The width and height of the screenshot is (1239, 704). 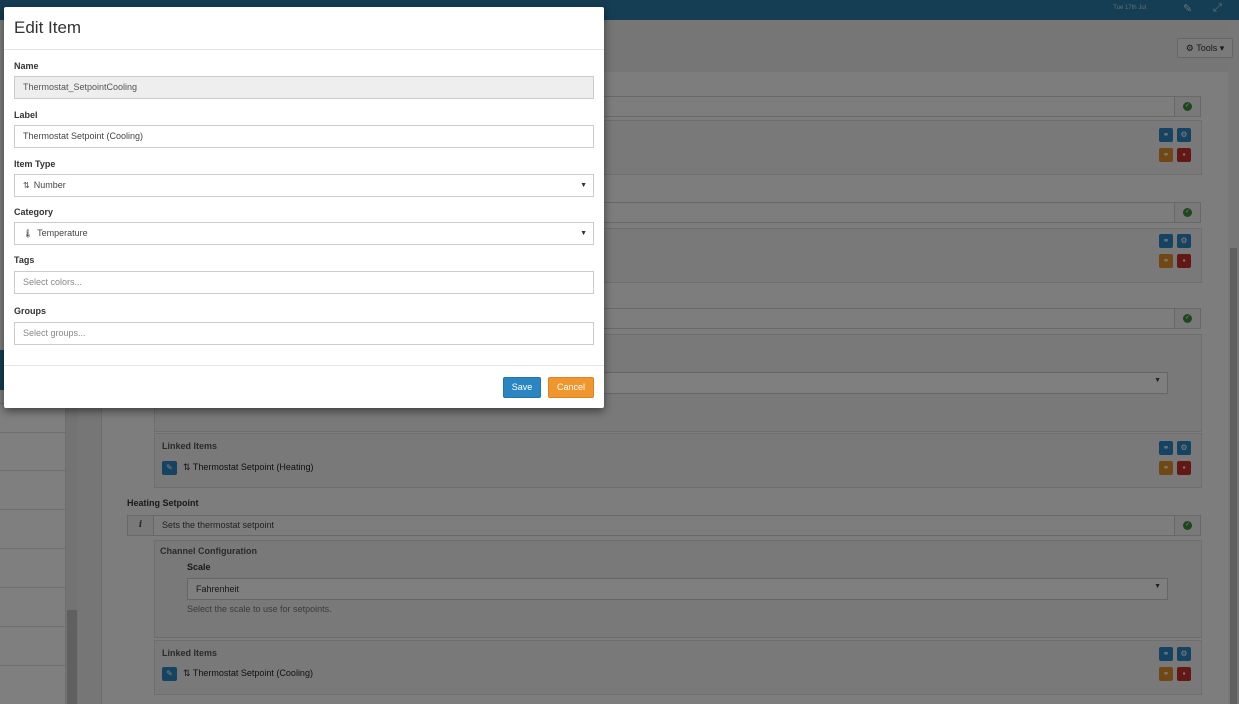 I want to click on tags-field, so click(x=304, y=282).